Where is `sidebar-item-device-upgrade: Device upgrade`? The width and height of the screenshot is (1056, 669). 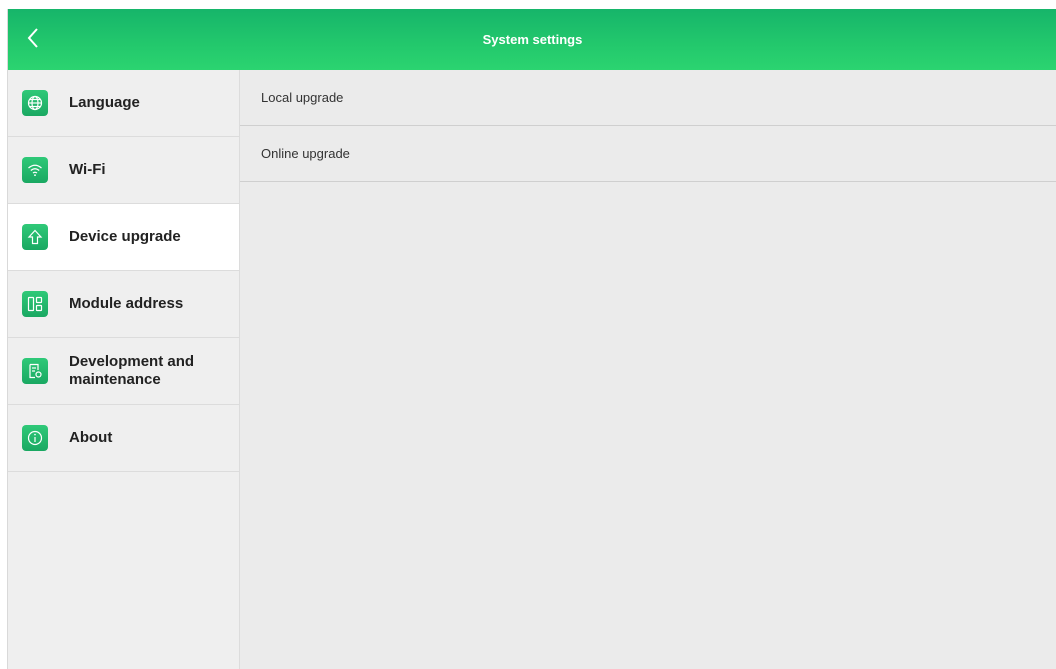
sidebar-item-device-upgrade: Device upgrade is located at coordinates (123, 237).